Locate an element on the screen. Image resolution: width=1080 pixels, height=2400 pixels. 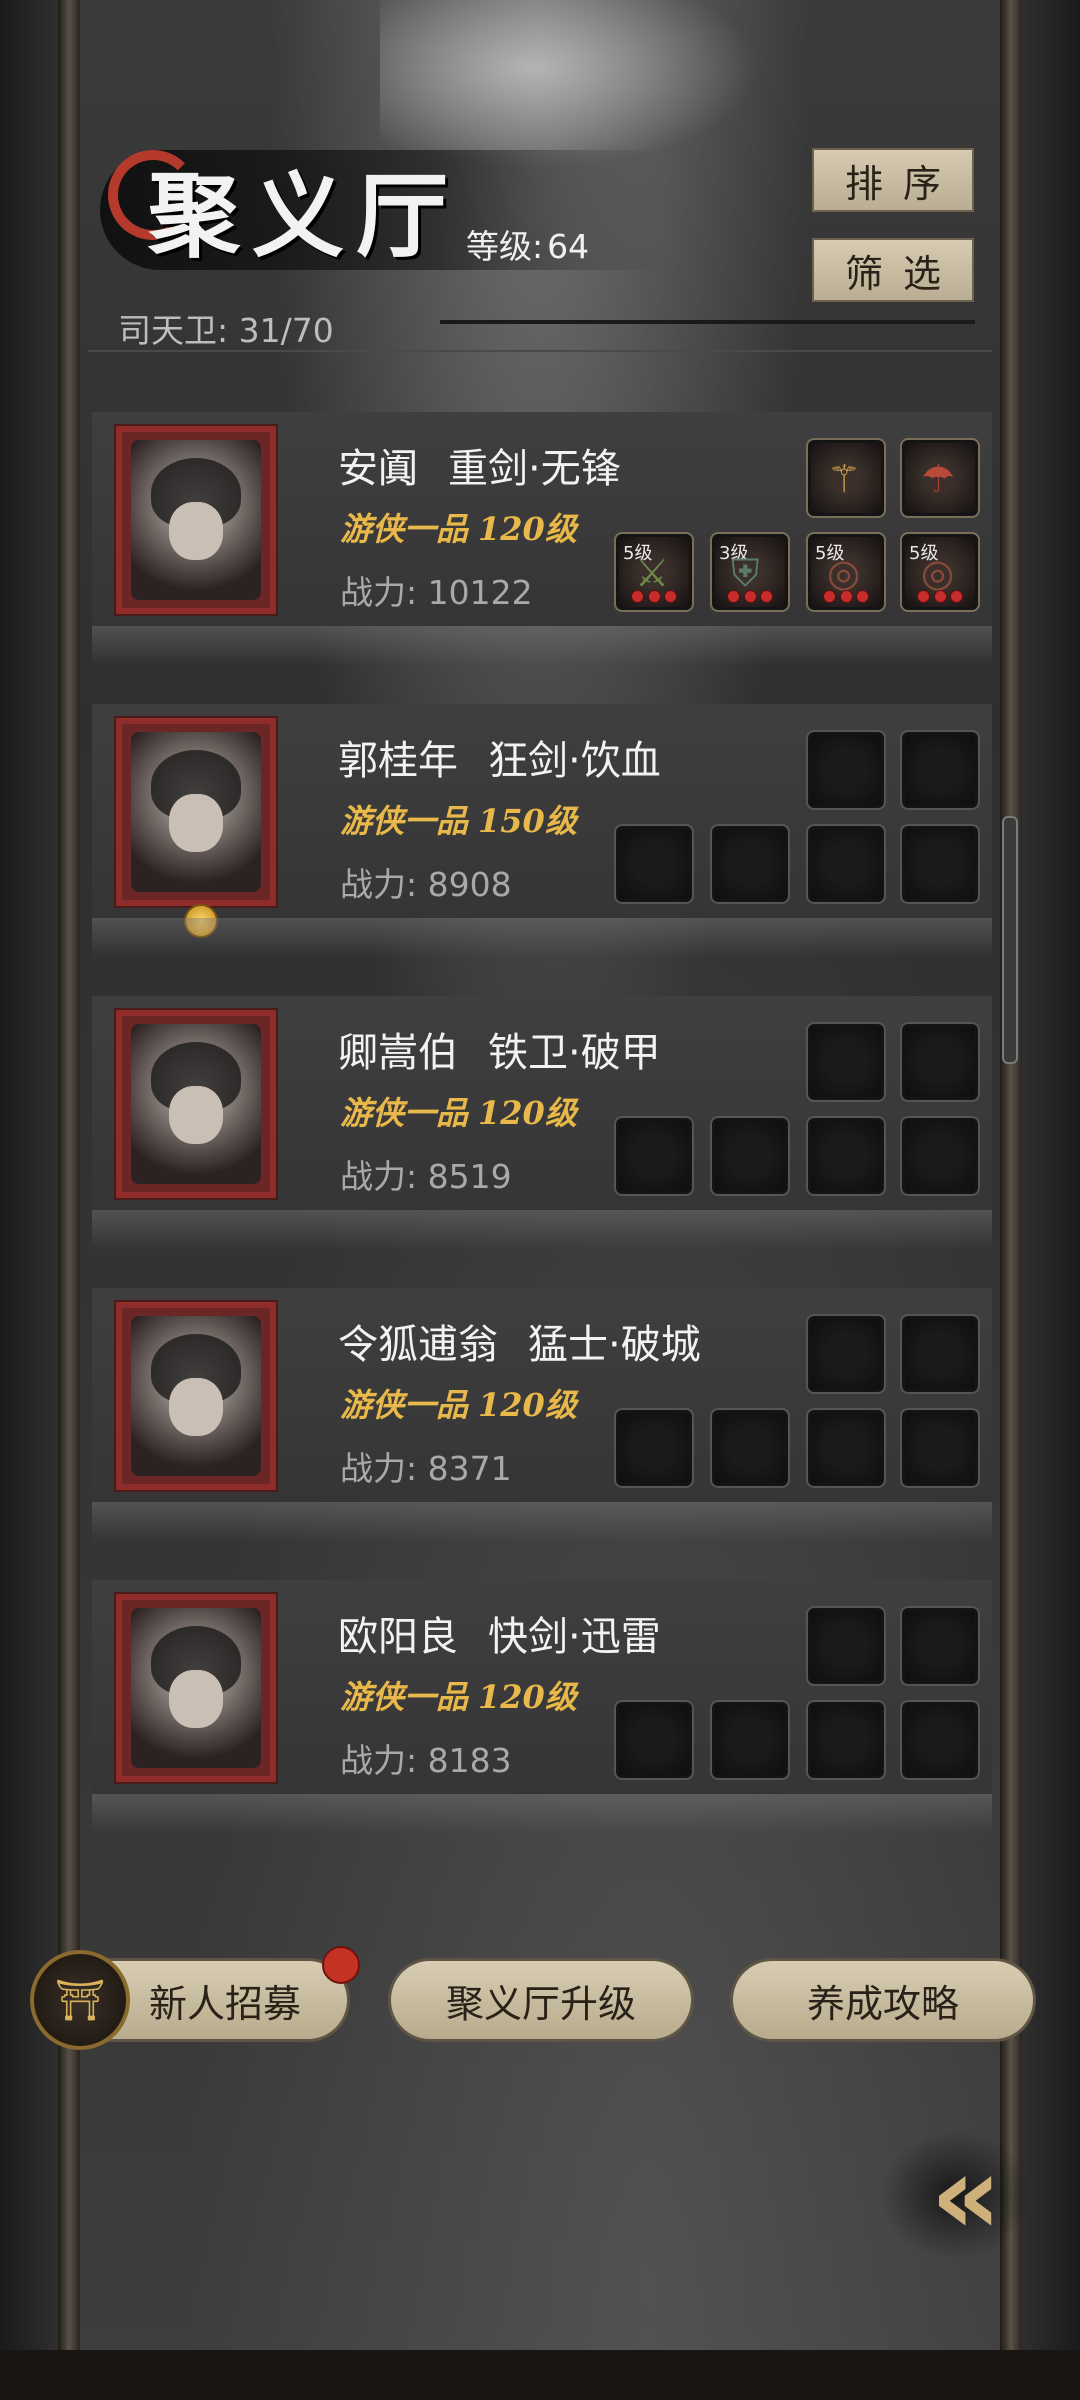
equip-slot-mushroom: ☂ is located at coordinates (940, 478).